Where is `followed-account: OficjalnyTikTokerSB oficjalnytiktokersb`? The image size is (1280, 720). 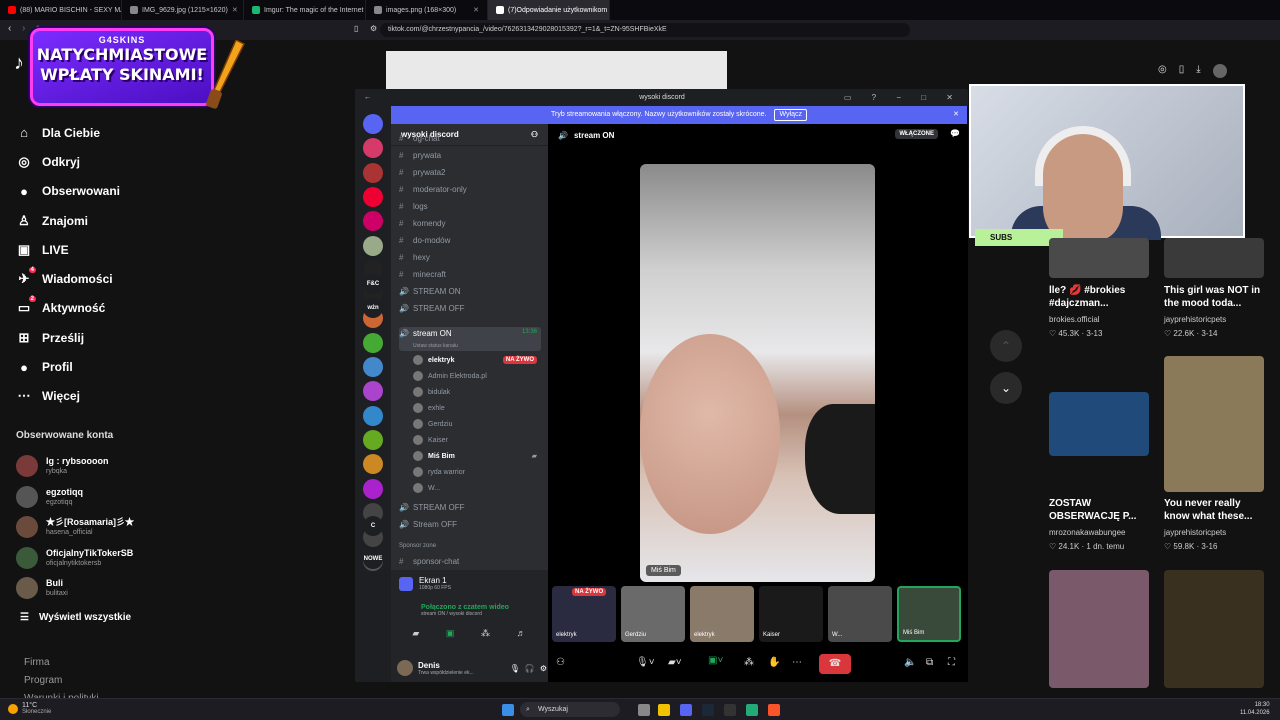 followed-account: OficjalnyTikTokerSB oficjalnytiktokersb is located at coordinates (116, 558).